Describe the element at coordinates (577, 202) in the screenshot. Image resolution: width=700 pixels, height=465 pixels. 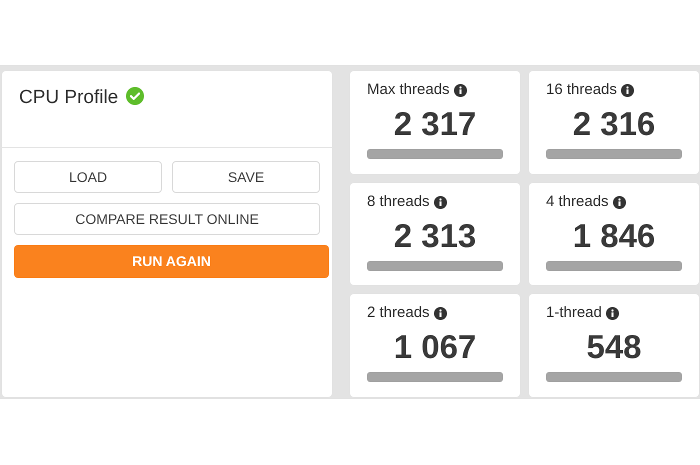
I see `score-label: 4 threads` at that location.